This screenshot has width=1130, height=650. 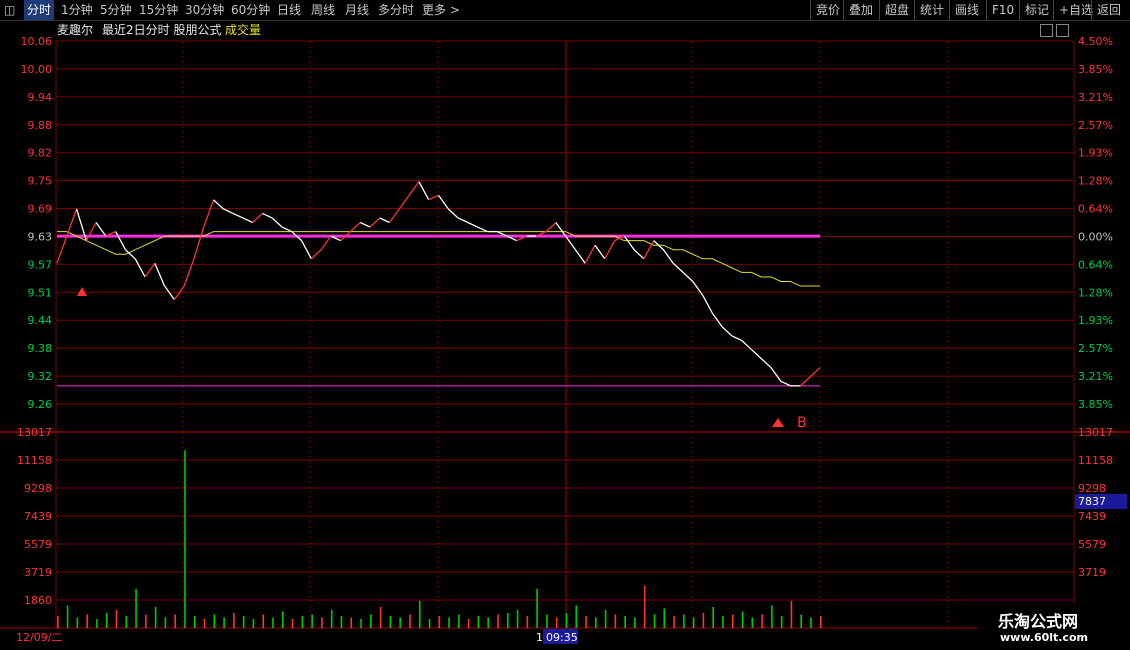 What do you see at coordinates (158, 10) in the screenshot?
I see `tab-15min: 15分钟` at bounding box center [158, 10].